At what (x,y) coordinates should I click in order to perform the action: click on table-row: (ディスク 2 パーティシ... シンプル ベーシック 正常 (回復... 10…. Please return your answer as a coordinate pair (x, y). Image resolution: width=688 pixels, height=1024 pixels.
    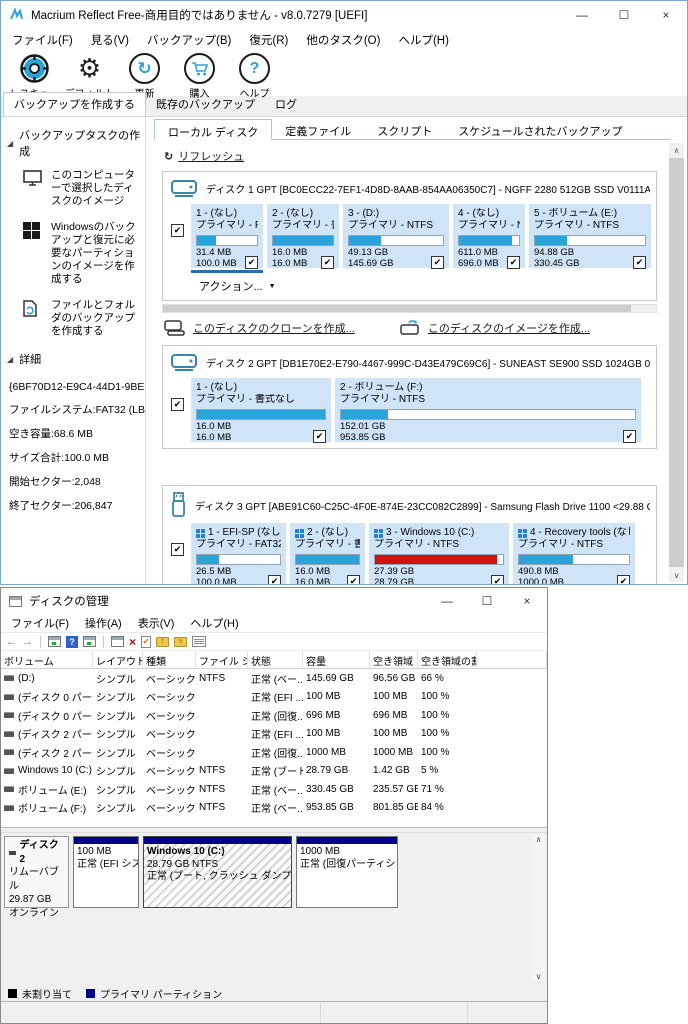
    Looking at the image, I should click on (274, 752).